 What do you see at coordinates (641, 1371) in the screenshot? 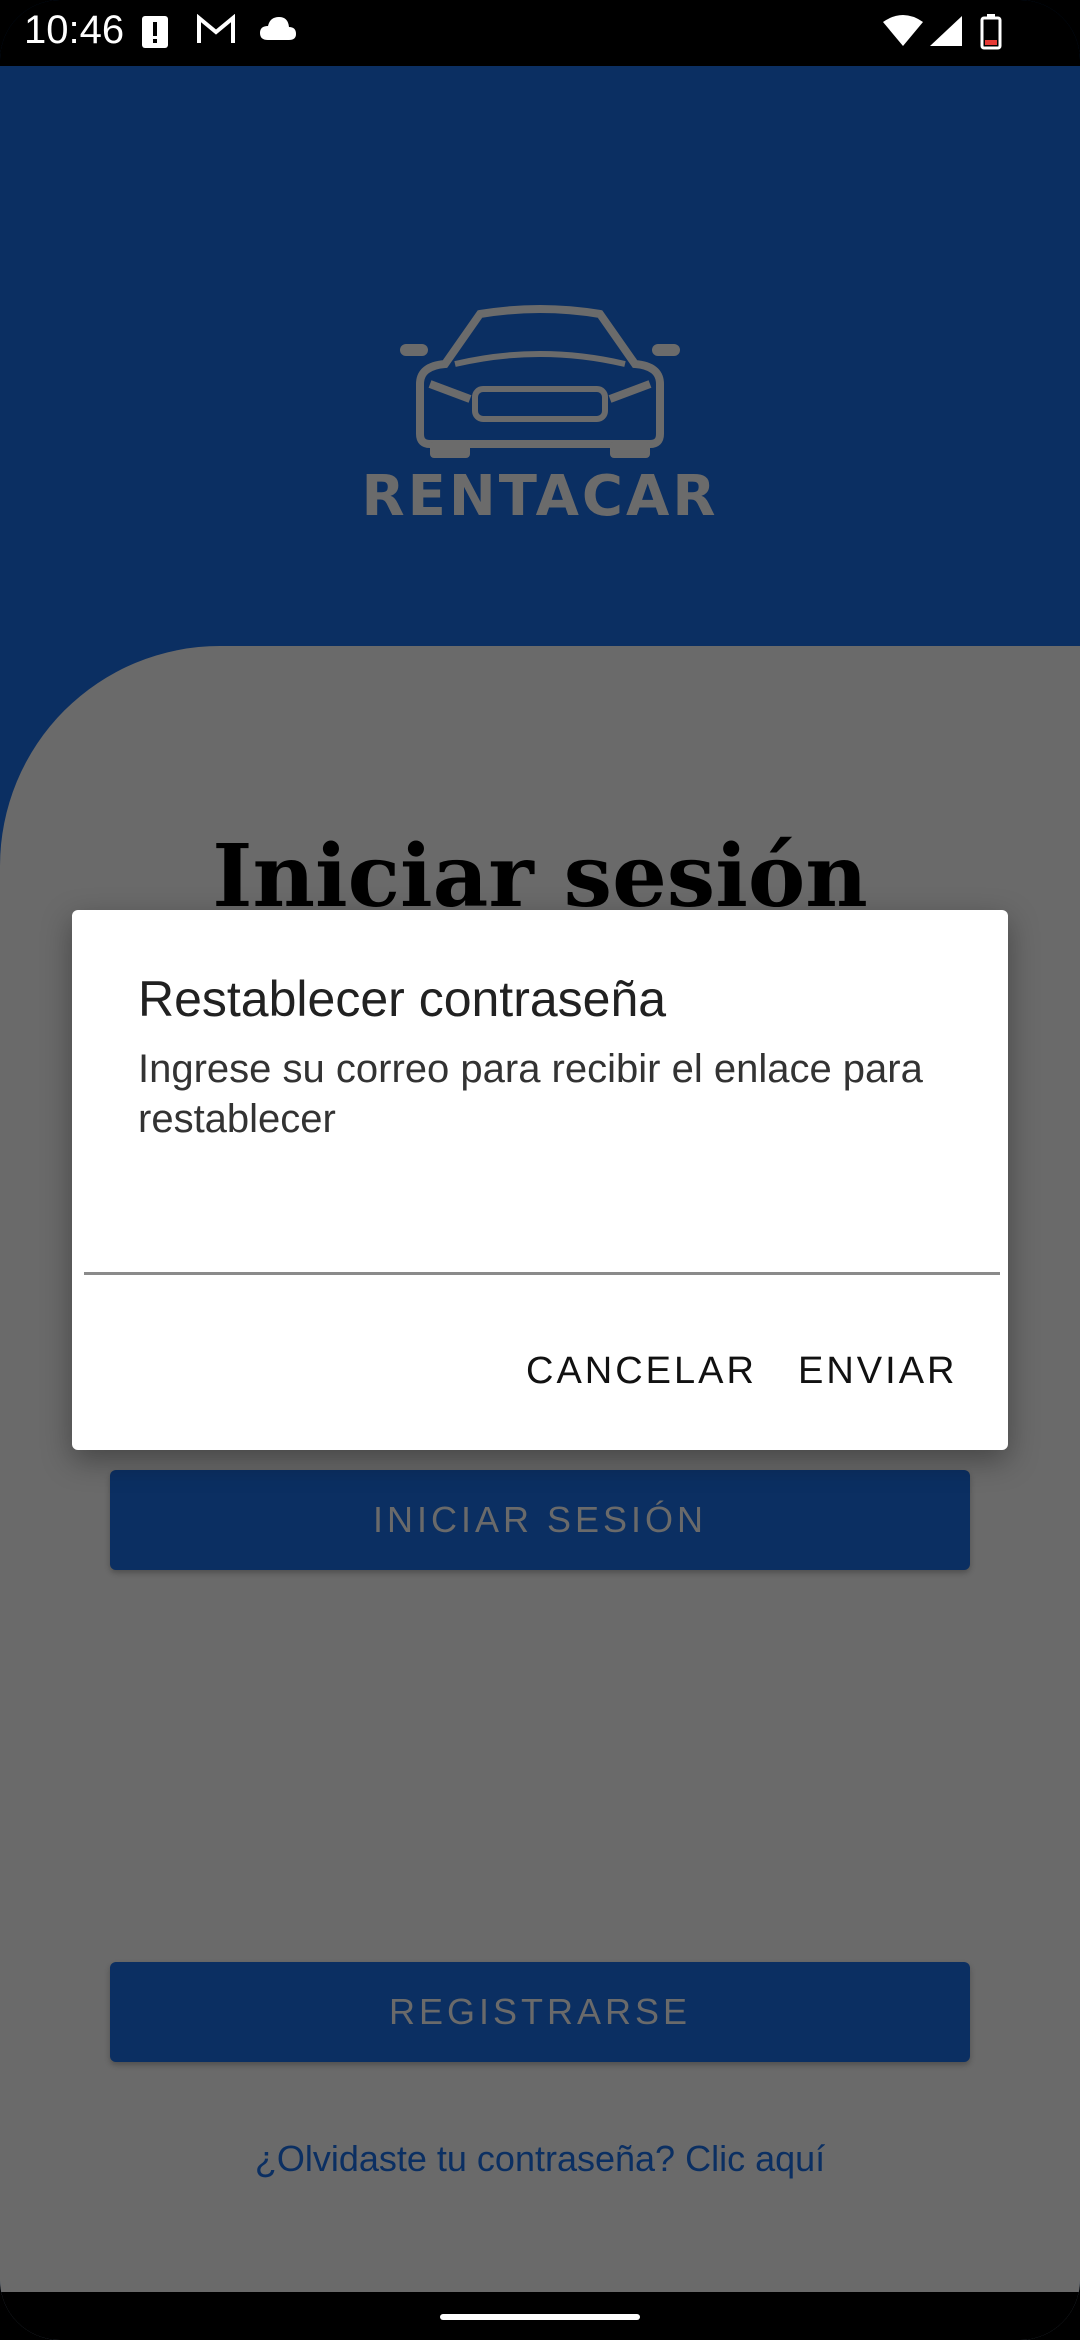
I see `cancel-button: CANCELAR` at bounding box center [641, 1371].